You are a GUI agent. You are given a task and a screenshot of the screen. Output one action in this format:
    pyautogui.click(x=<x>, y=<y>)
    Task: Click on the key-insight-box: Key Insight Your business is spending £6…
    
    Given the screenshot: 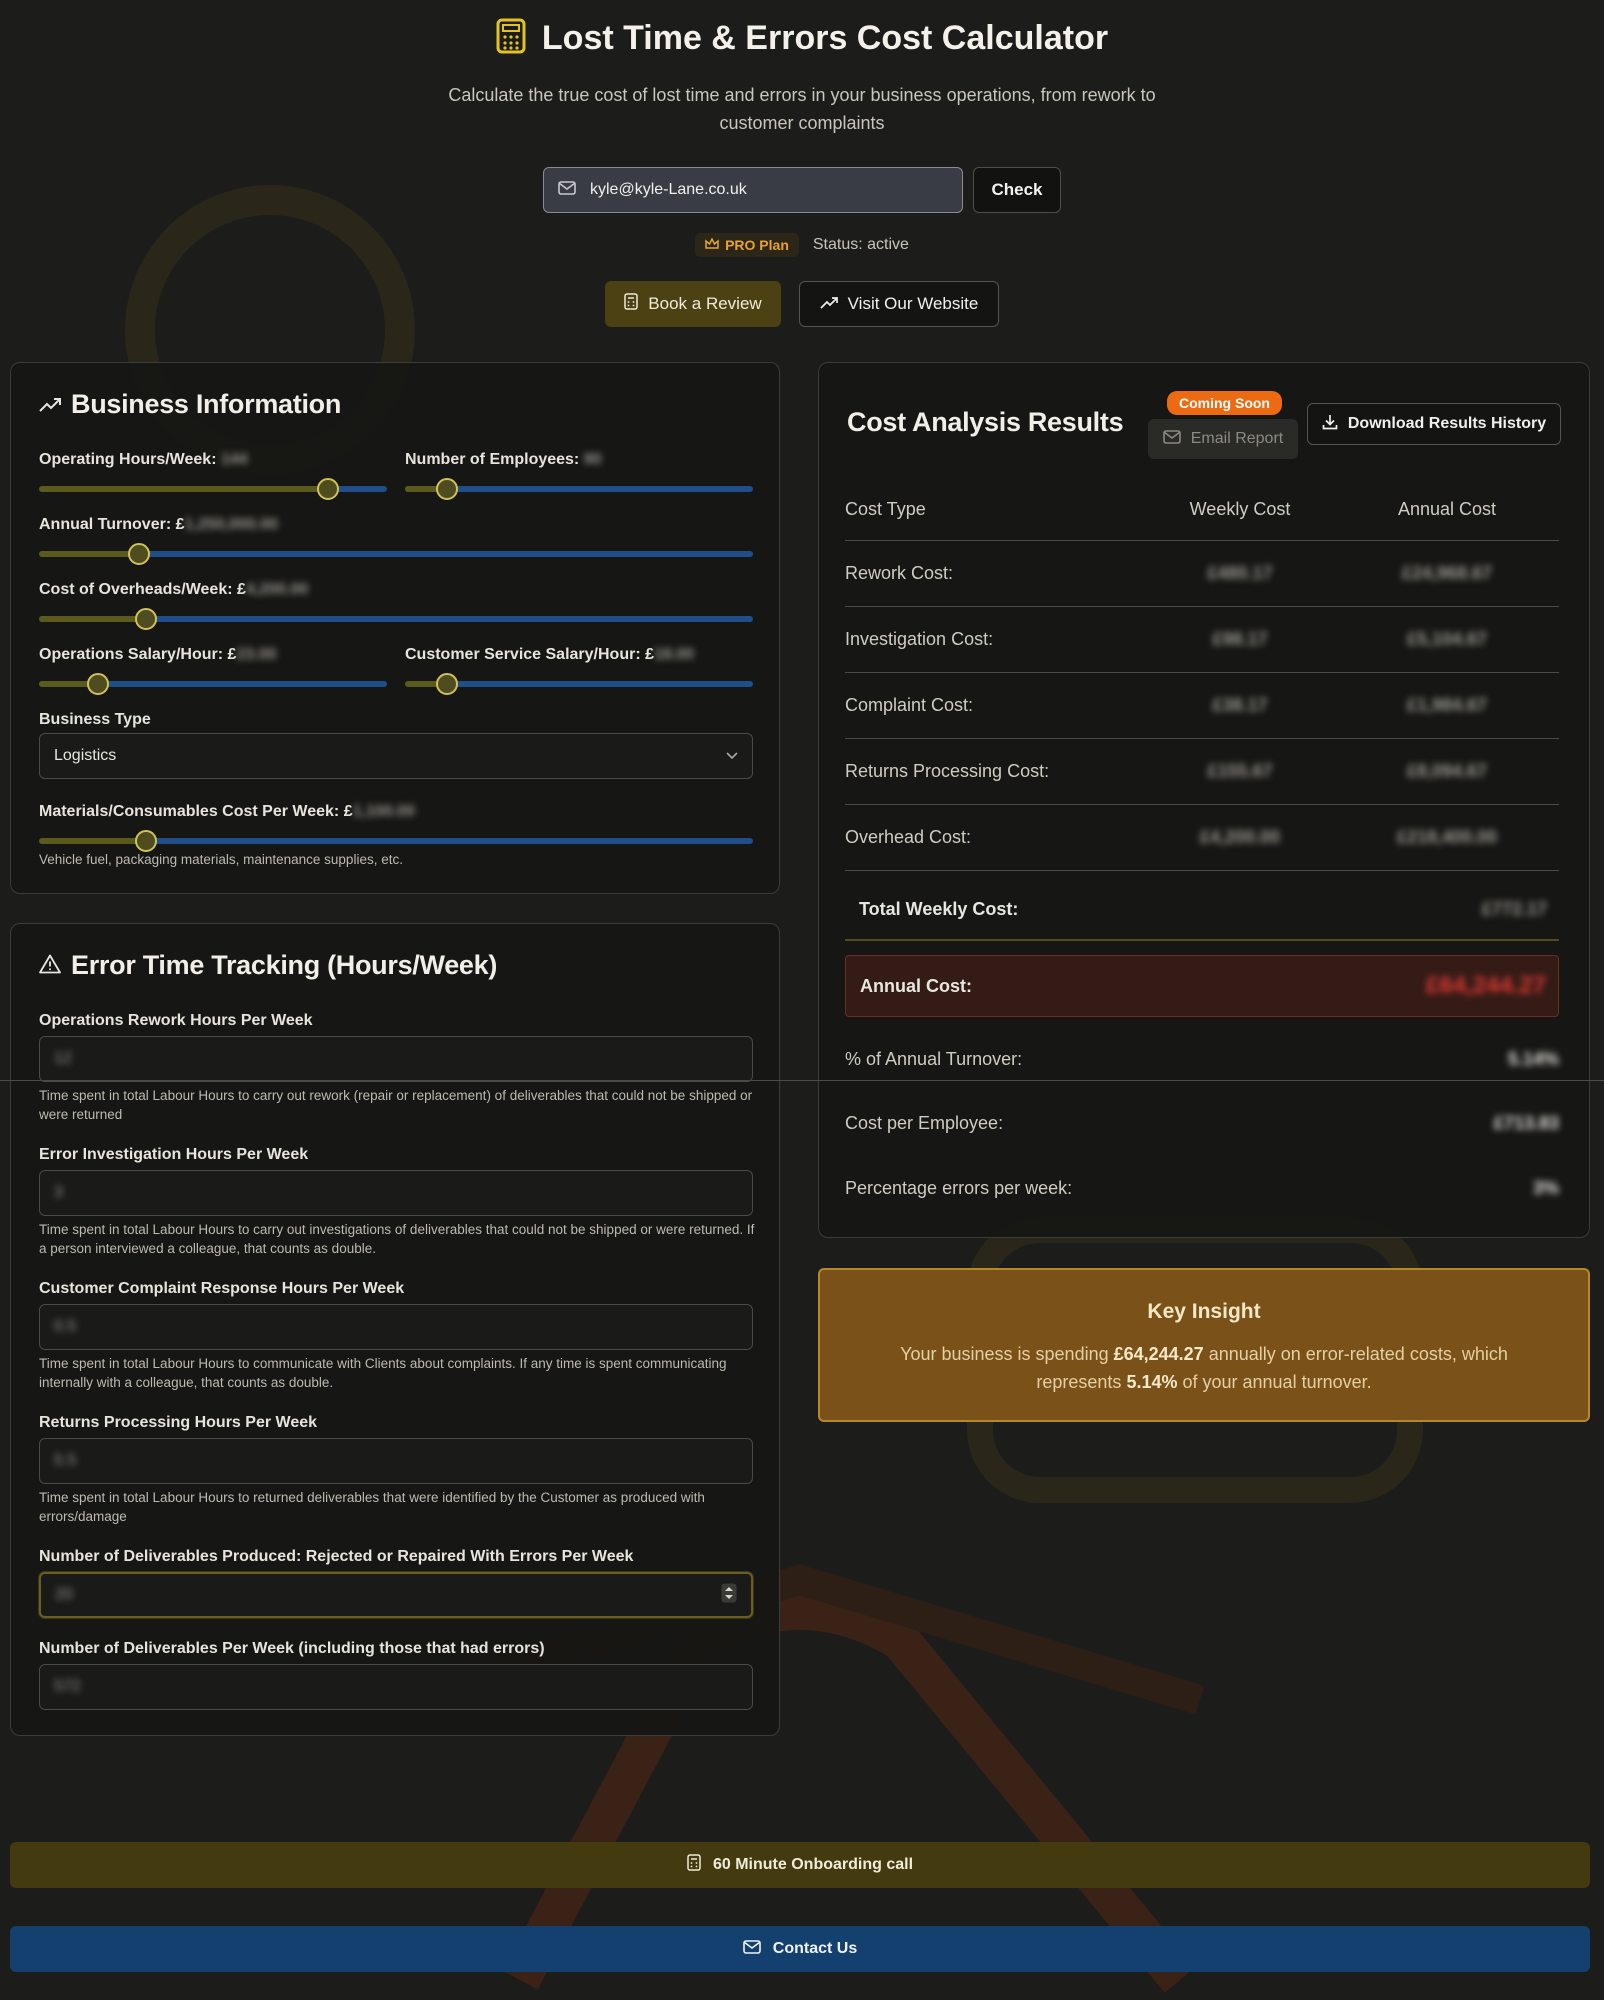 What is the action you would take?
    pyautogui.click(x=1204, y=1345)
    